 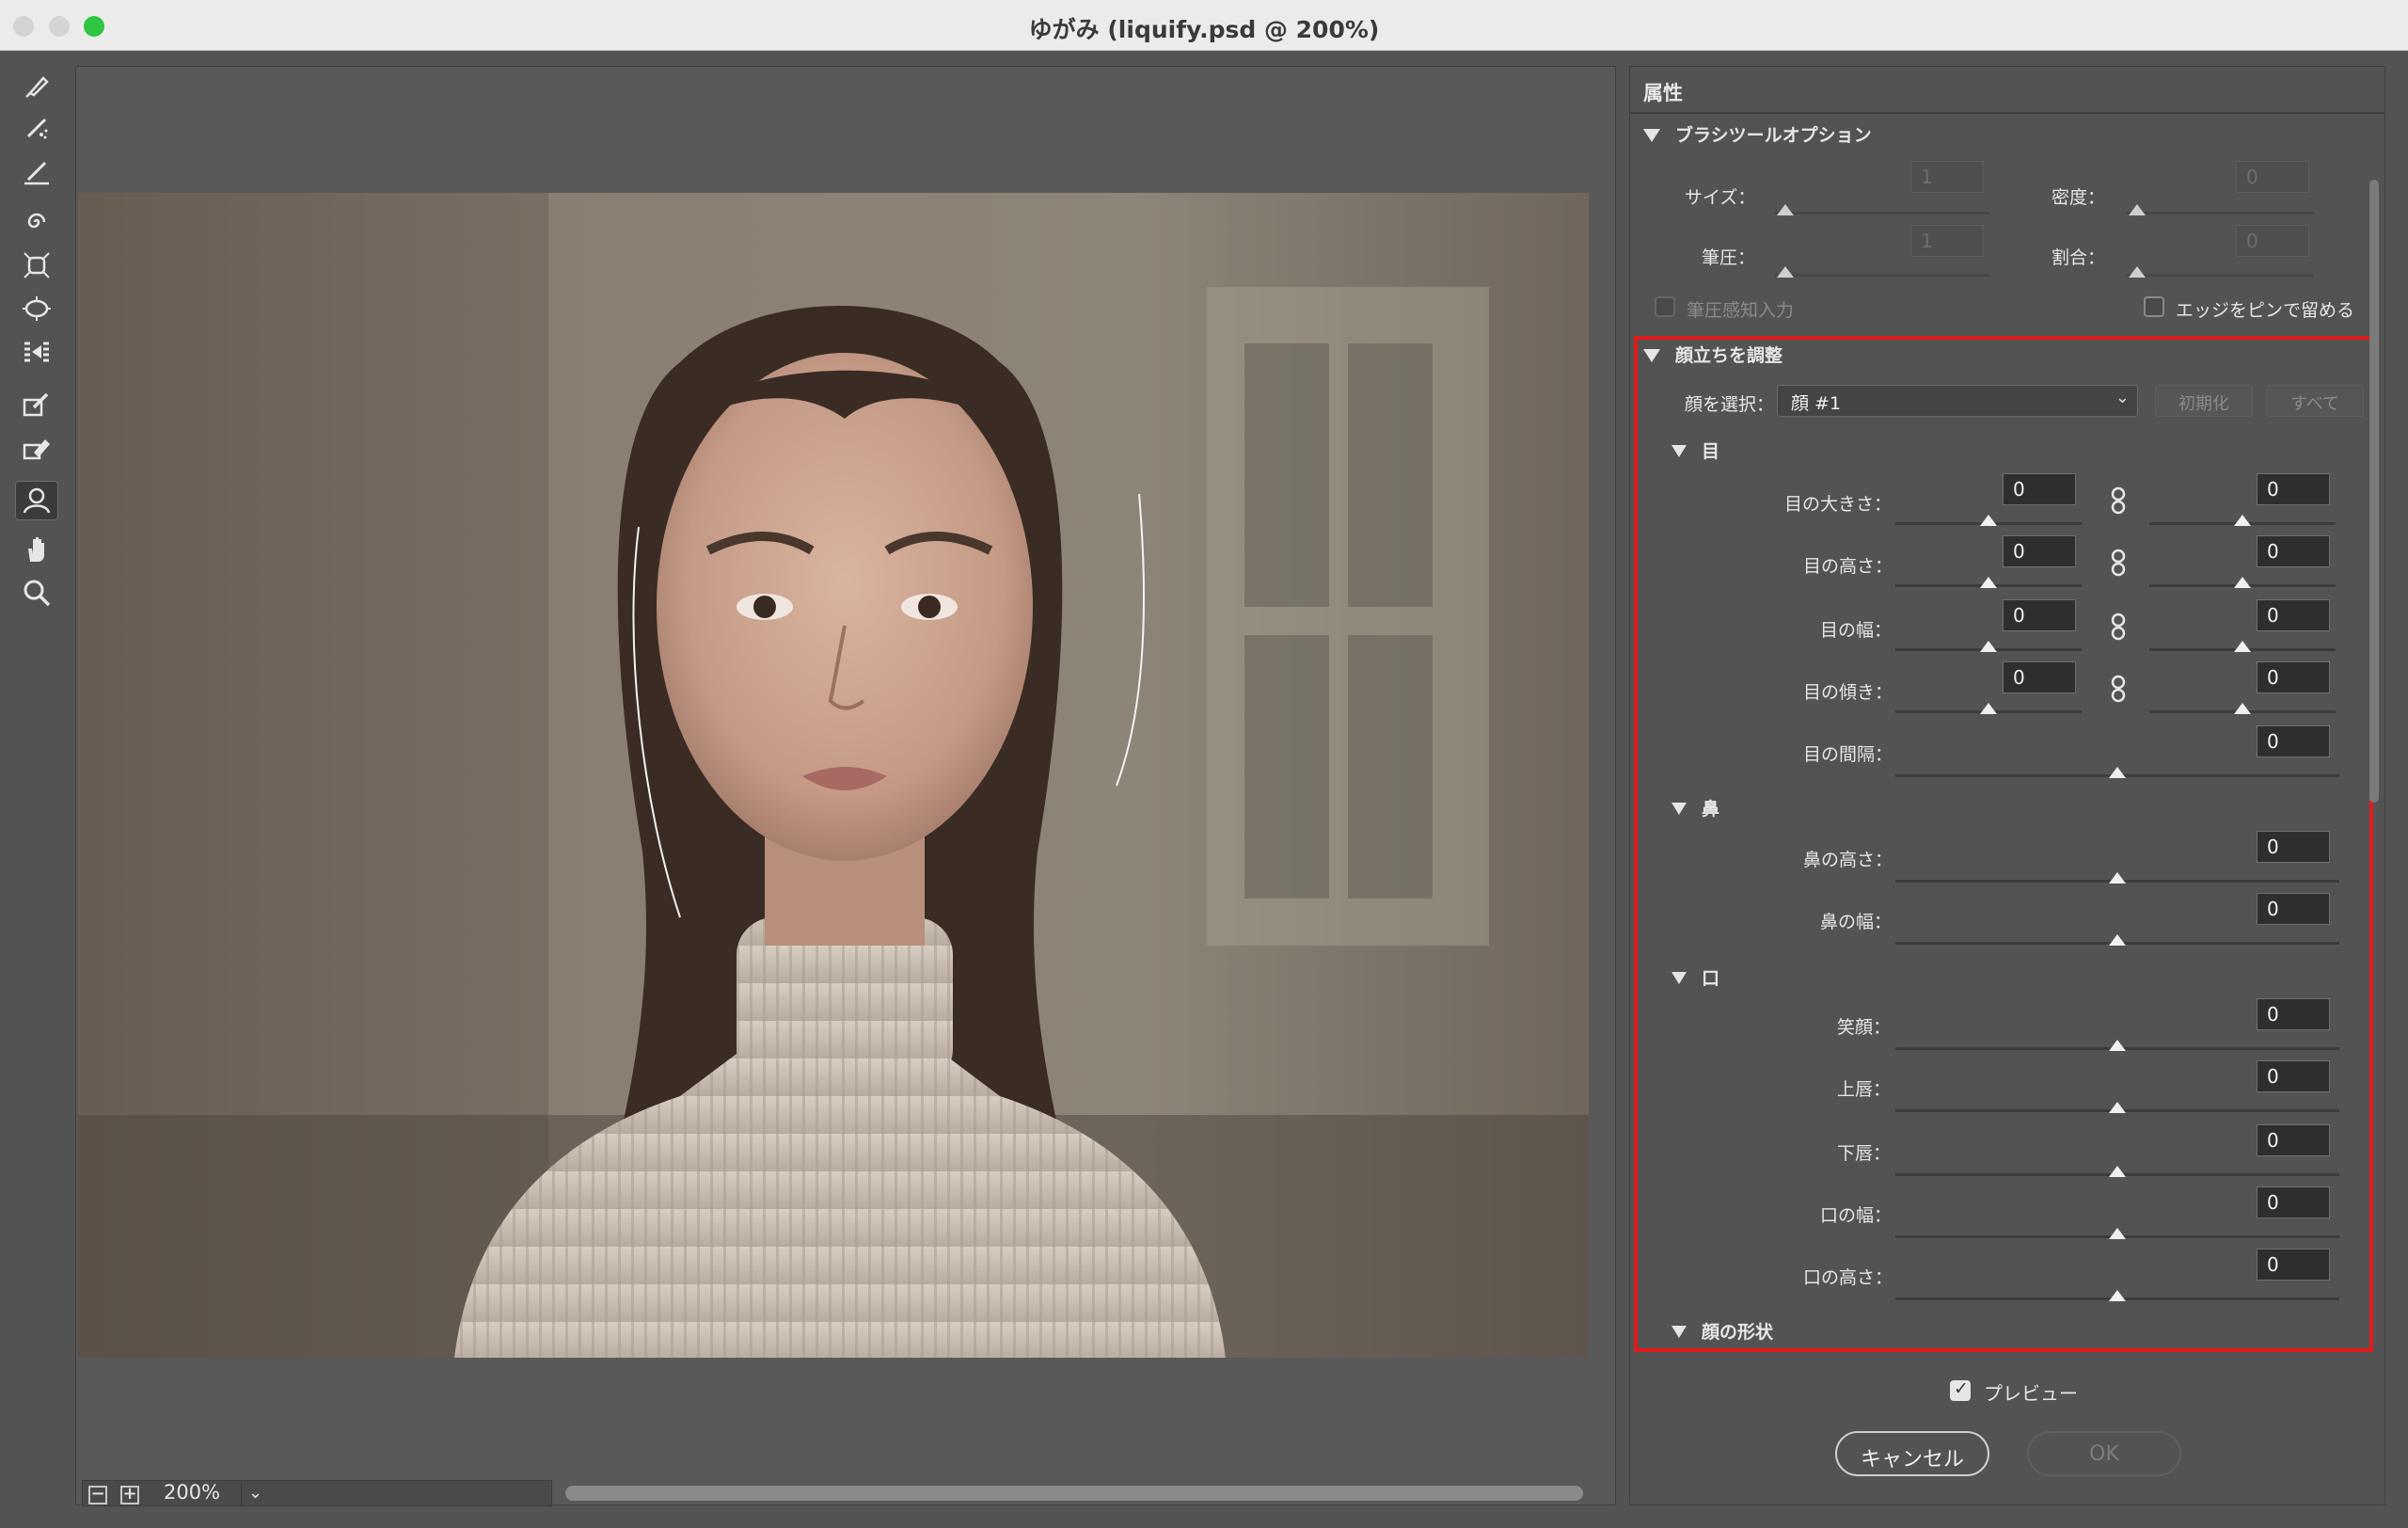 What do you see at coordinates (36, 593) in the screenshot?
I see `zoom-tool` at bounding box center [36, 593].